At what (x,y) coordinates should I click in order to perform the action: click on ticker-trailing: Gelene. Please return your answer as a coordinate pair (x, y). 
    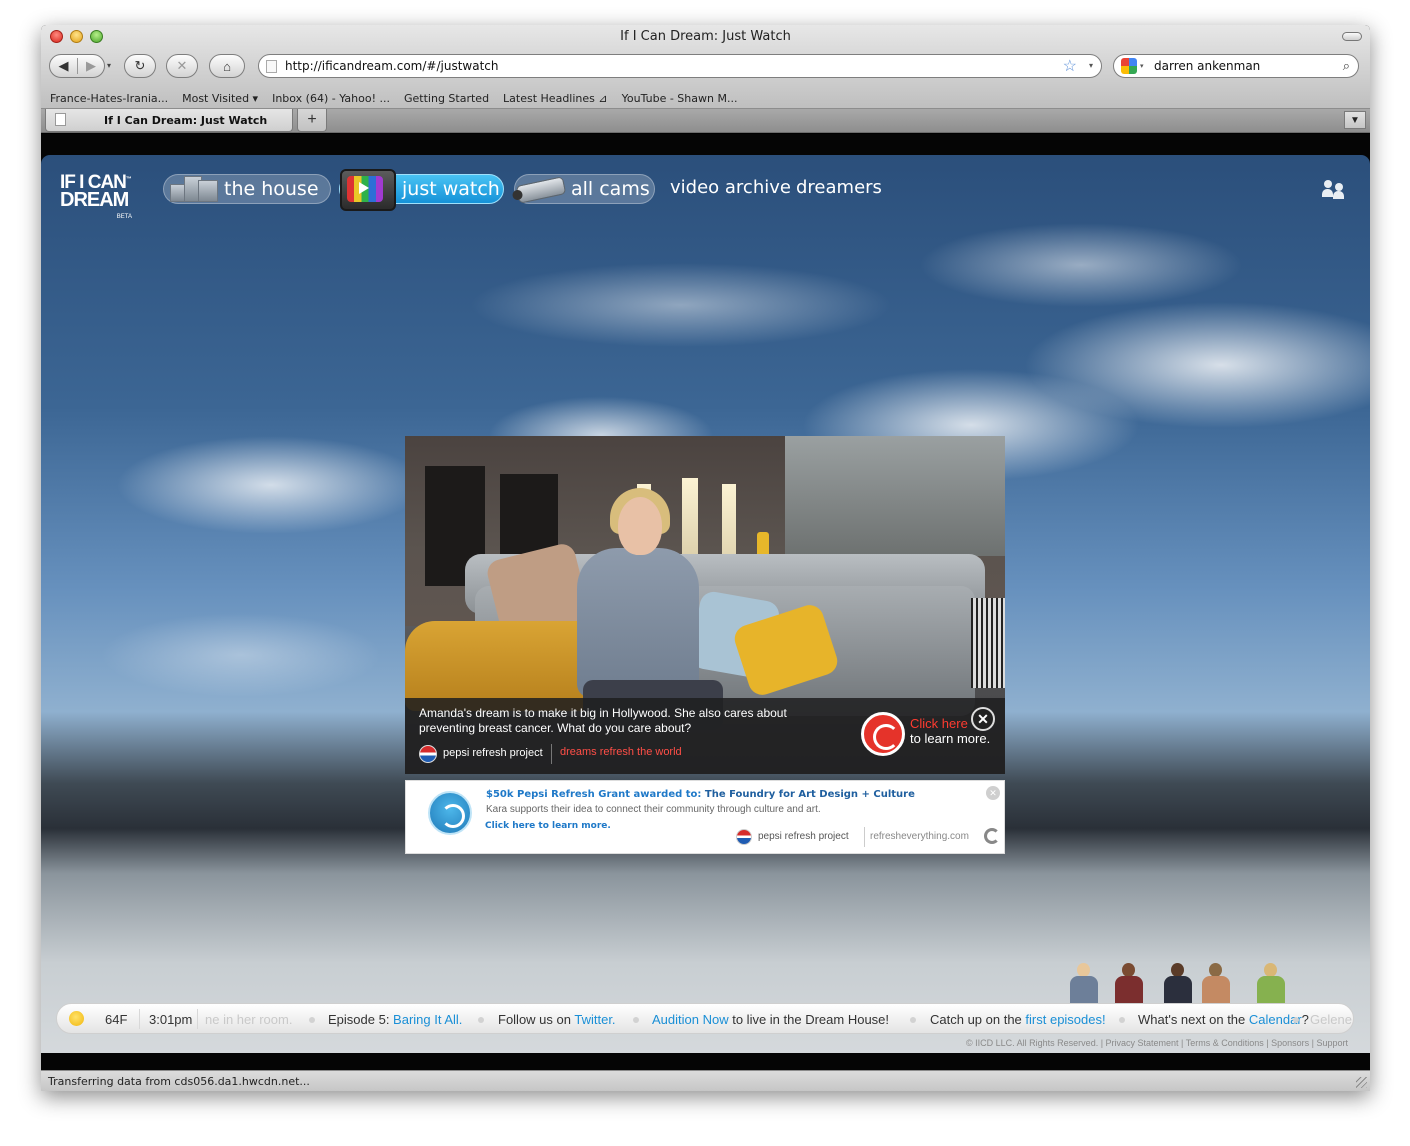
    Looking at the image, I should click on (1331, 1019).